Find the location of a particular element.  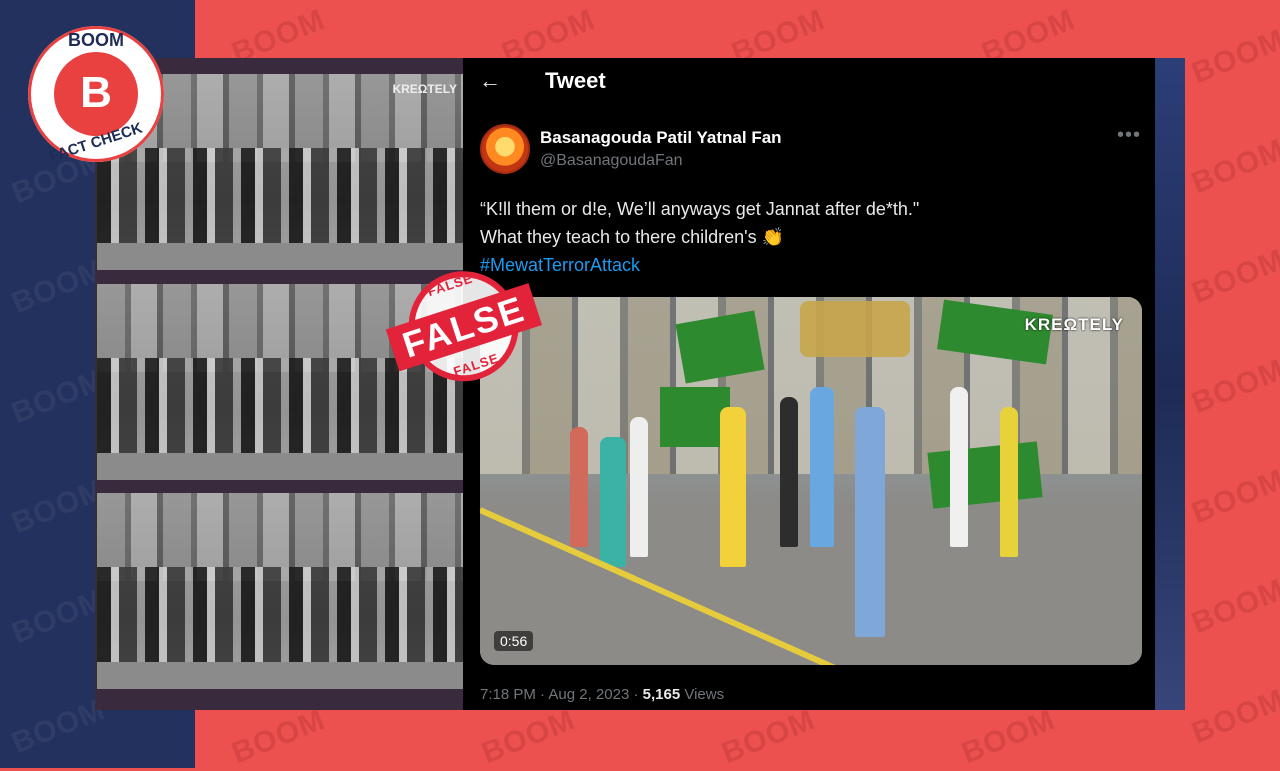

avatar is located at coordinates (505, 149).